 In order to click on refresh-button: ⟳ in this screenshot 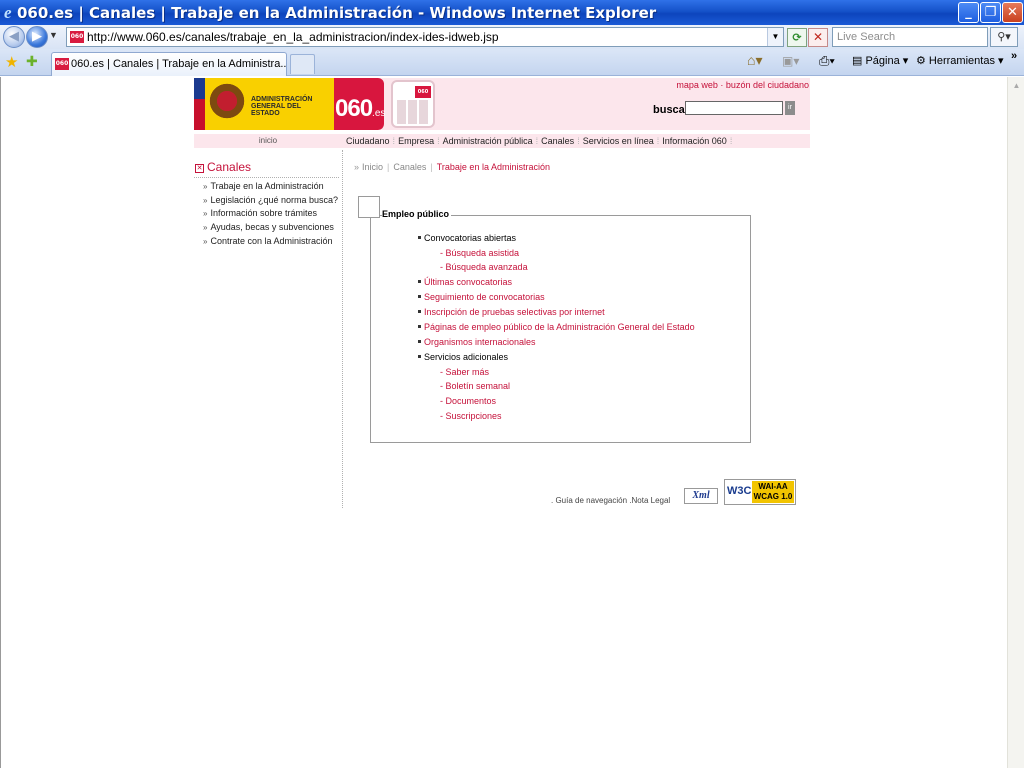, I will do `click(797, 37)`.